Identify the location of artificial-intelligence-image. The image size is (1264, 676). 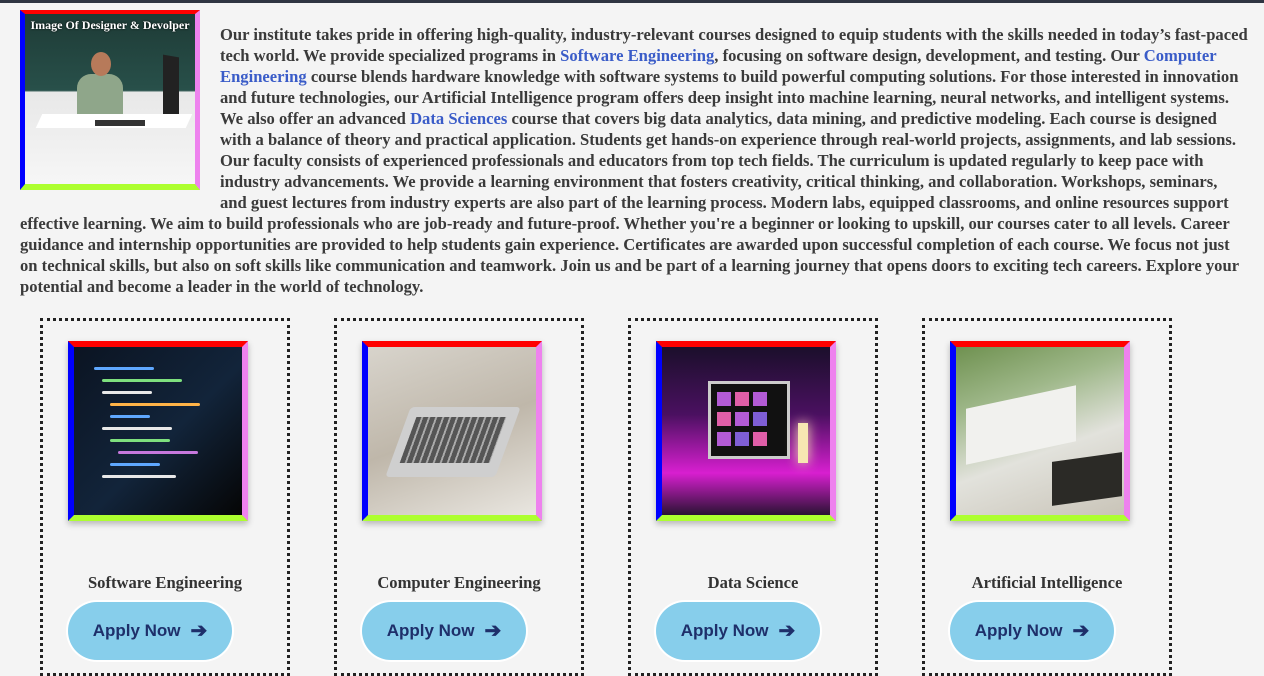
(1040, 431).